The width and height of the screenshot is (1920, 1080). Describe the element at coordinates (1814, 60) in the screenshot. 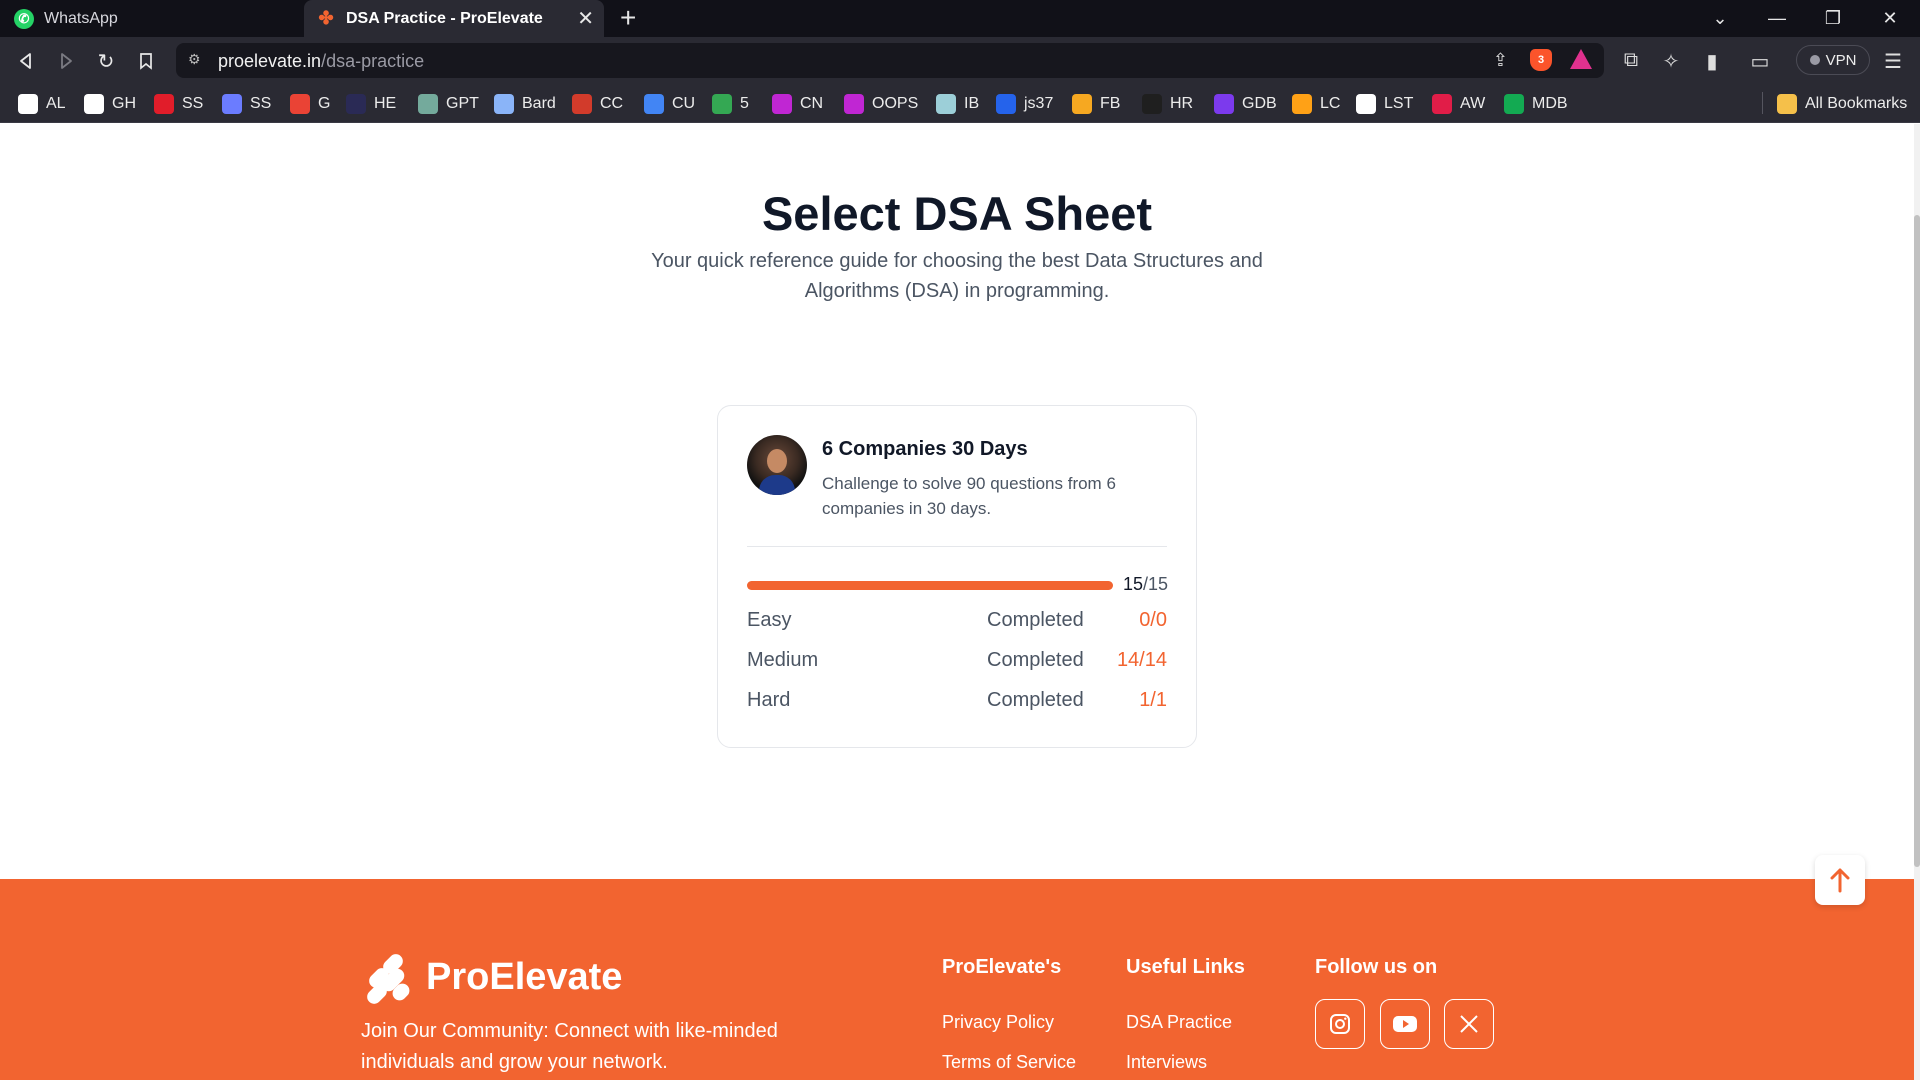

I see `vpn-status-dot` at that location.